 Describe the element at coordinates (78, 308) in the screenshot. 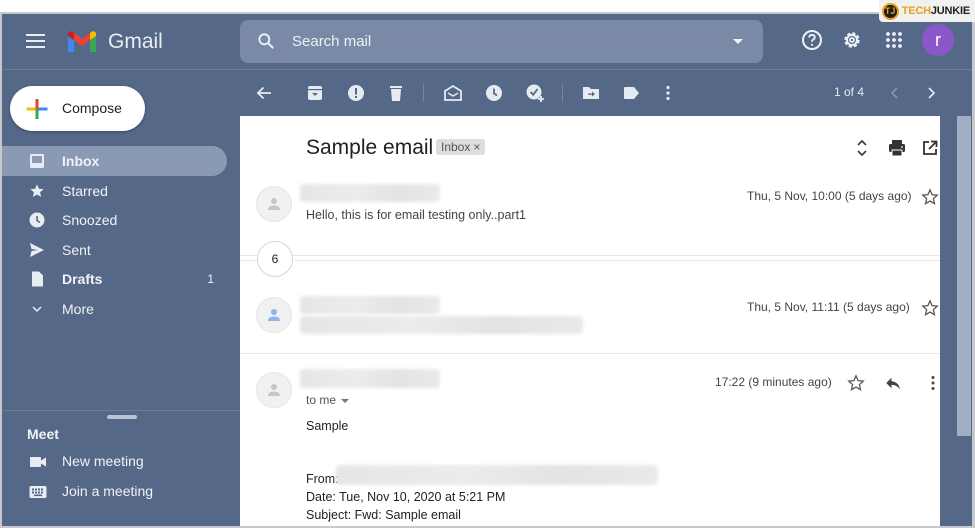

I see `sidebar-item-label: More` at that location.